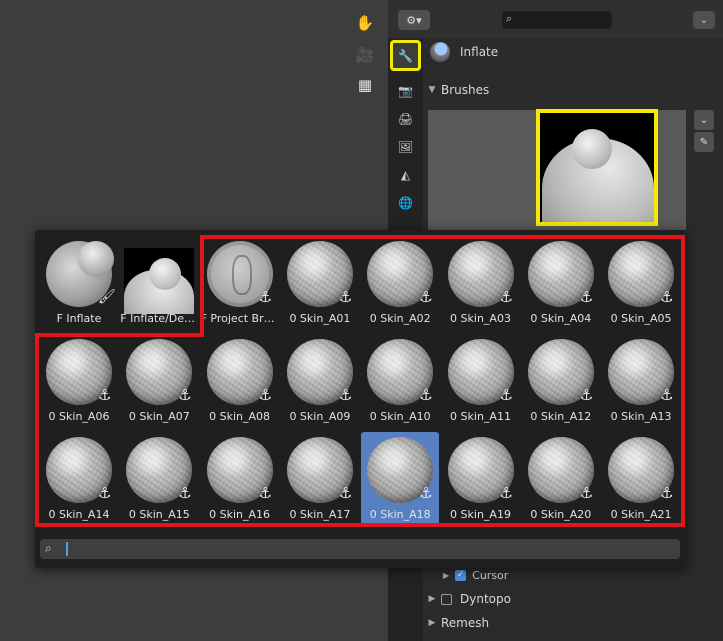 This screenshot has width=723, height=641. What do you see at coordinates (573, 623) in the screenshot?
I see `remesh-panel-header: ▶ Remesh` at bounding box center [573, 623].